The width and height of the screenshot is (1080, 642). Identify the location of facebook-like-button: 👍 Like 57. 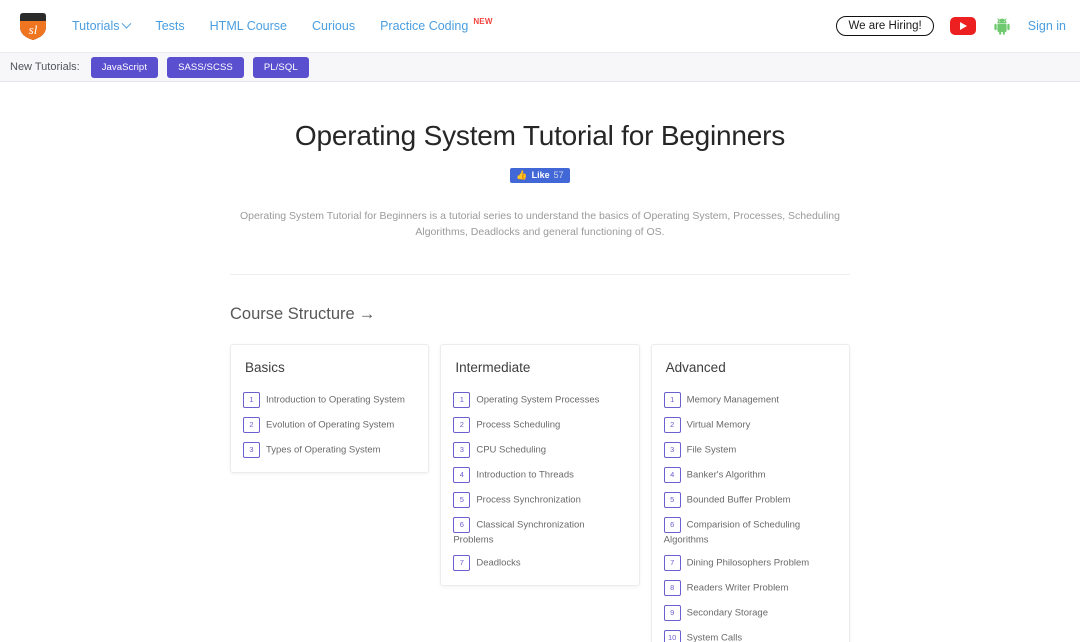
(540, 175).